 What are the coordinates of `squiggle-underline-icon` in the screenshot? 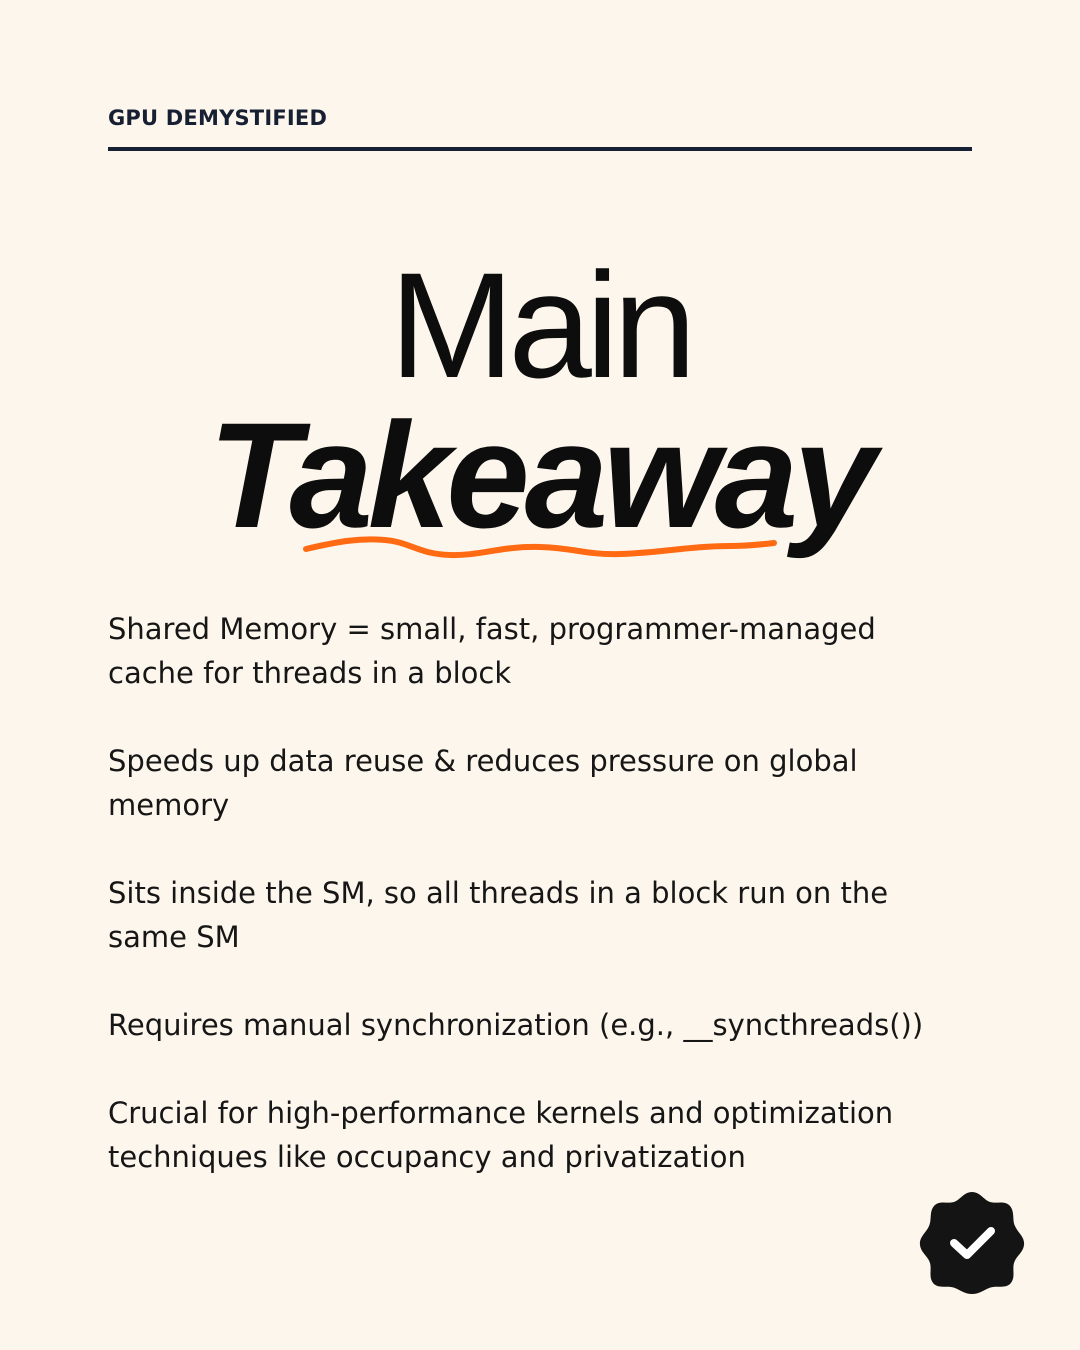 It's located at (540, 547).